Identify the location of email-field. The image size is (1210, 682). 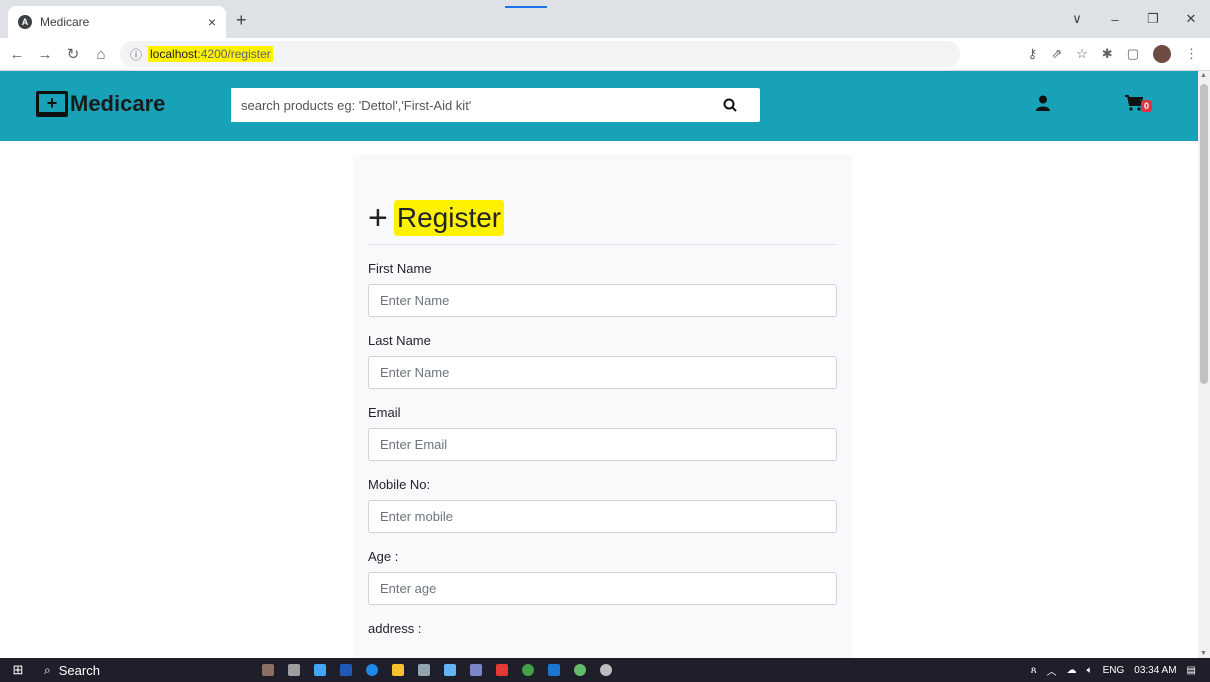
(602, 444).